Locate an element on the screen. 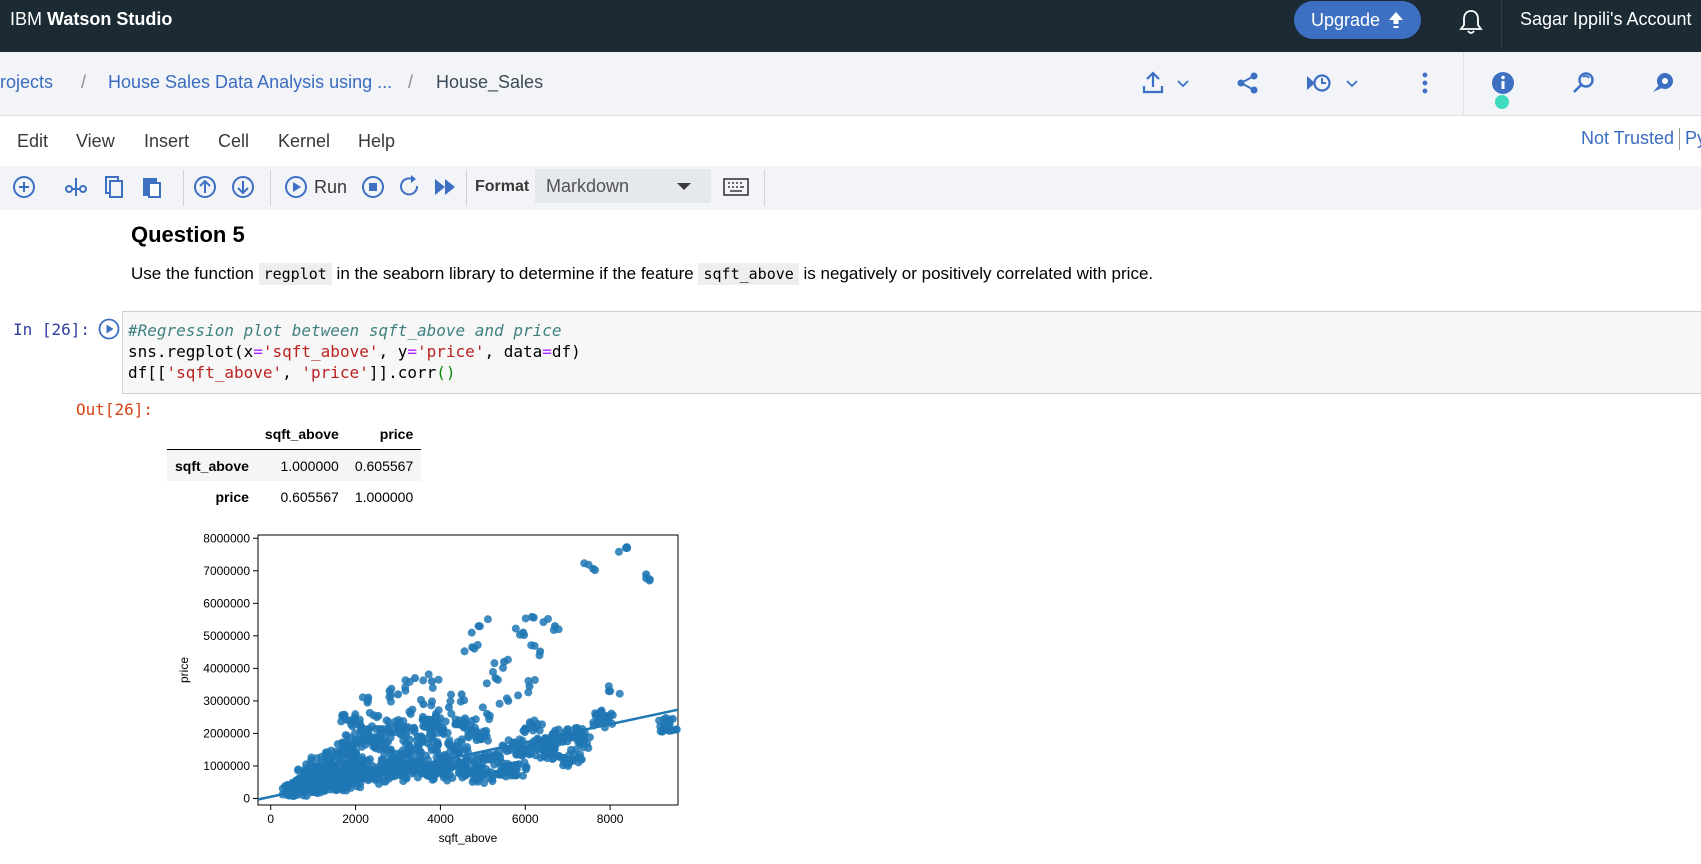 This screenshot has width=1701, height=864. inline-code: sqft_above is located at coordinates (748, 274).